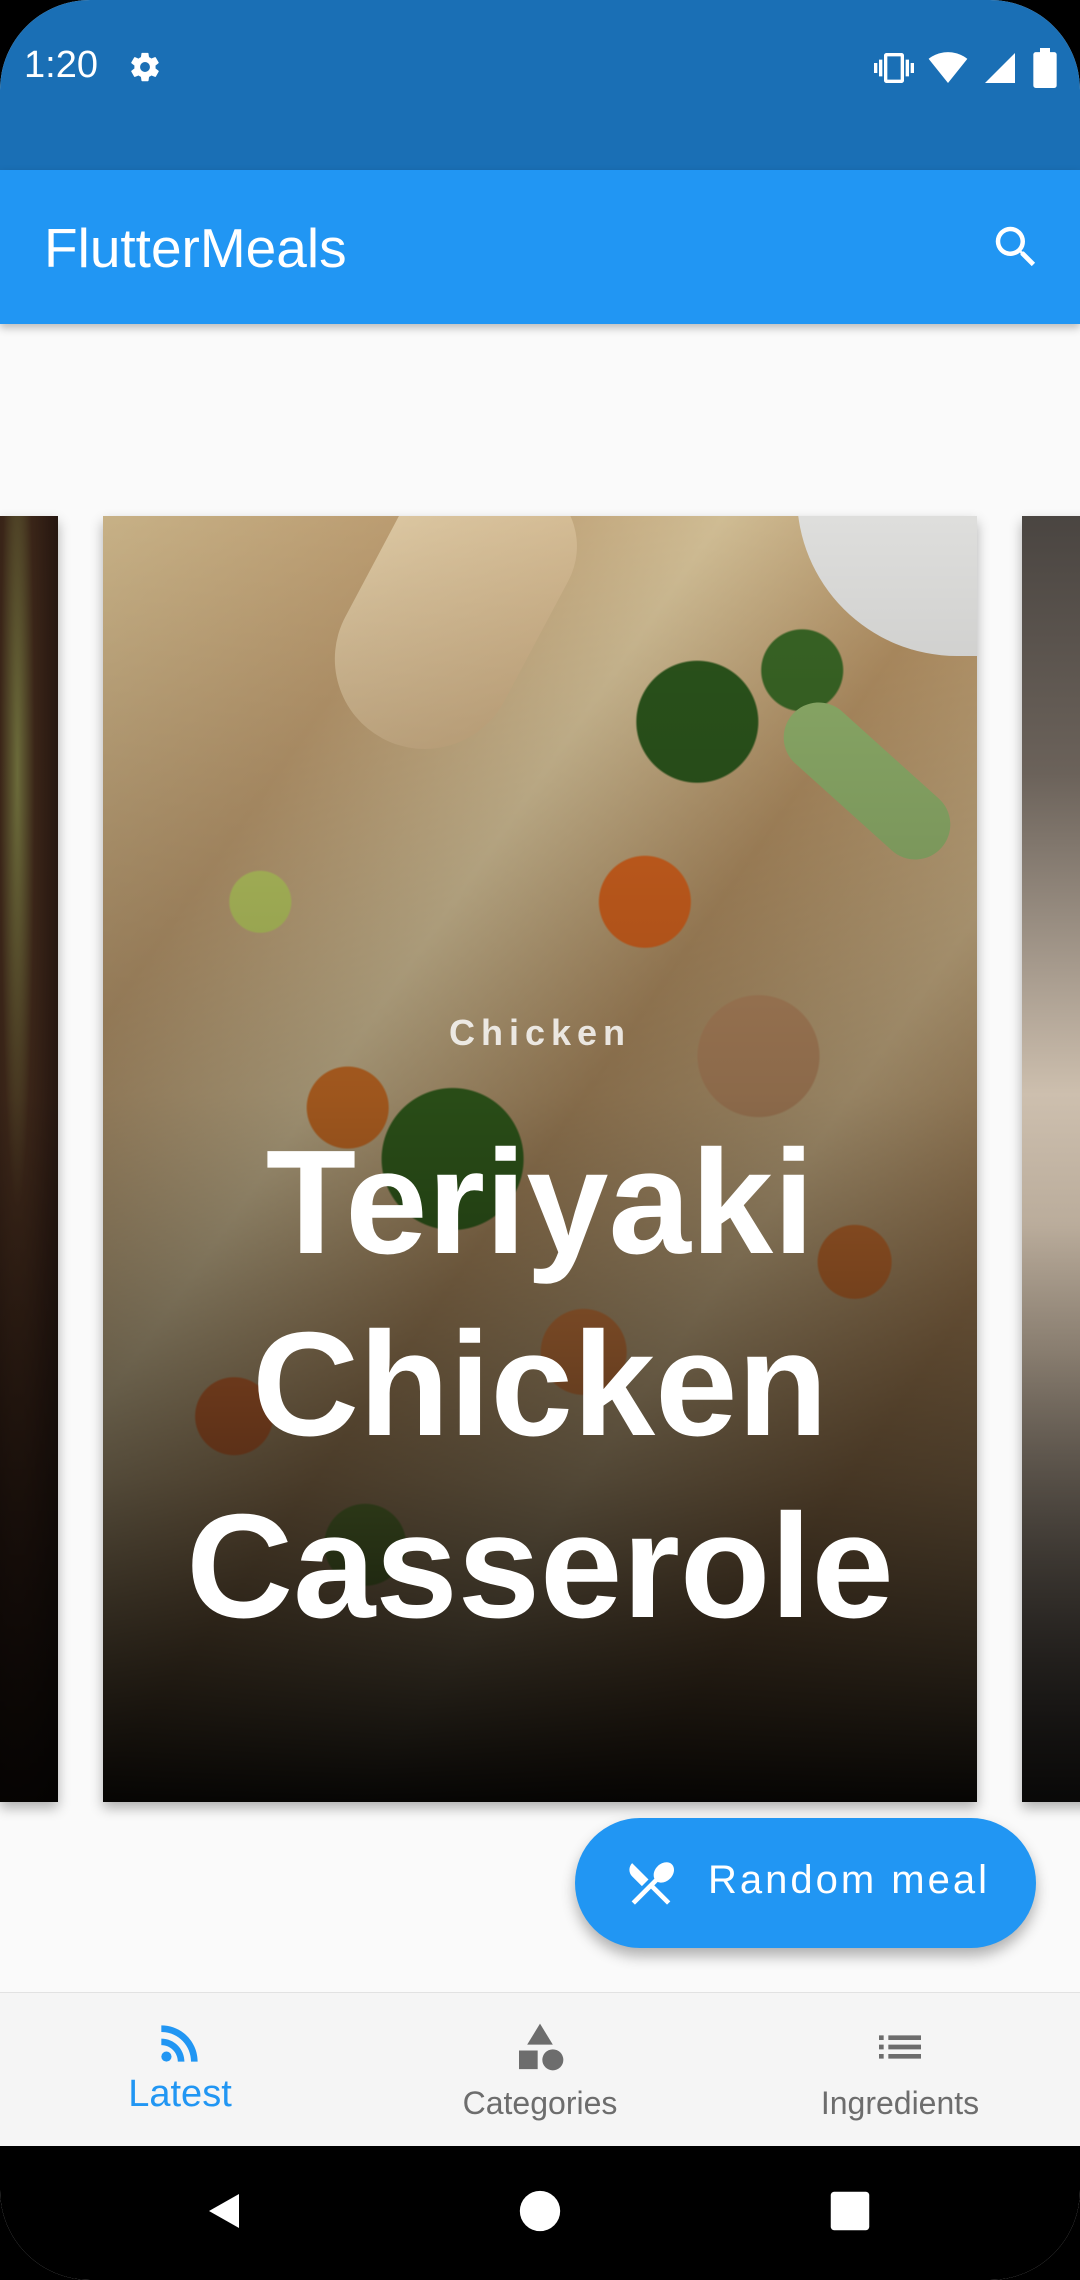  I want to click on status-time: 1:20, so click(61, 65).